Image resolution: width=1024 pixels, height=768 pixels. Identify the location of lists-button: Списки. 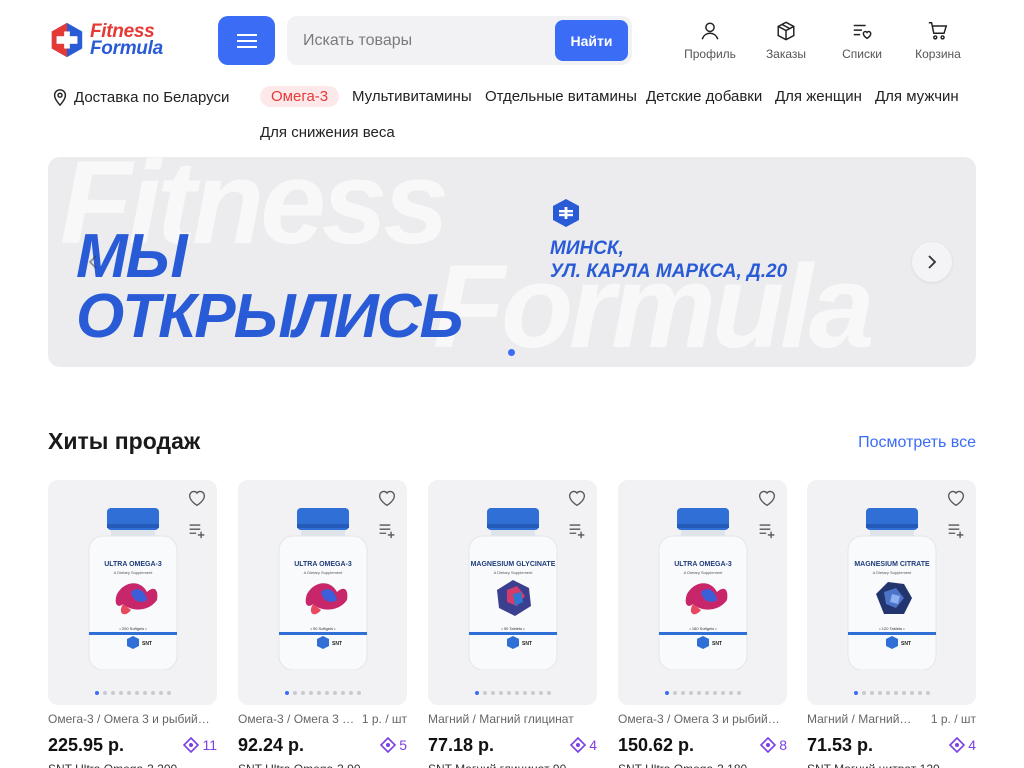
(862, 40).